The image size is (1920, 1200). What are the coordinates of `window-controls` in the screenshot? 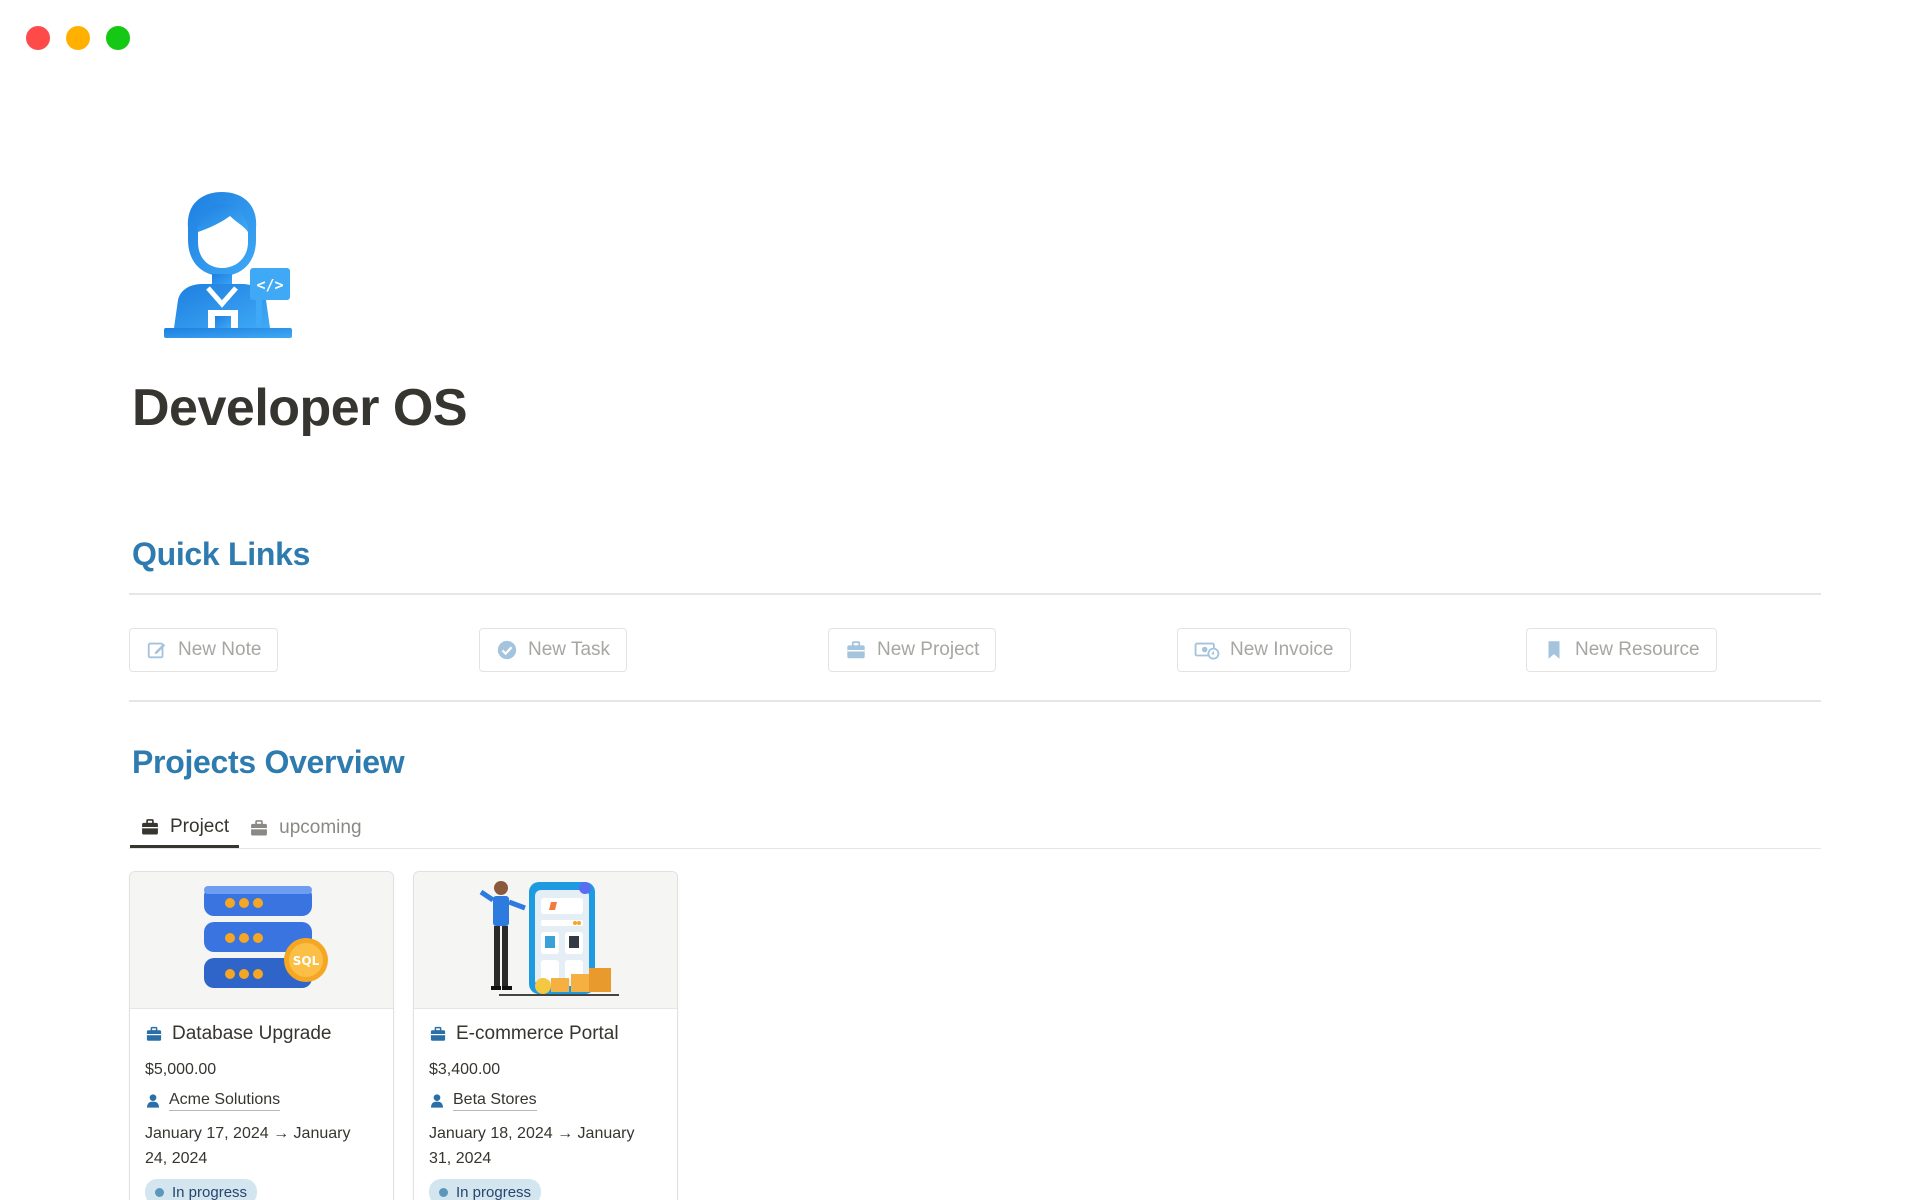 It's located at (78, 38).